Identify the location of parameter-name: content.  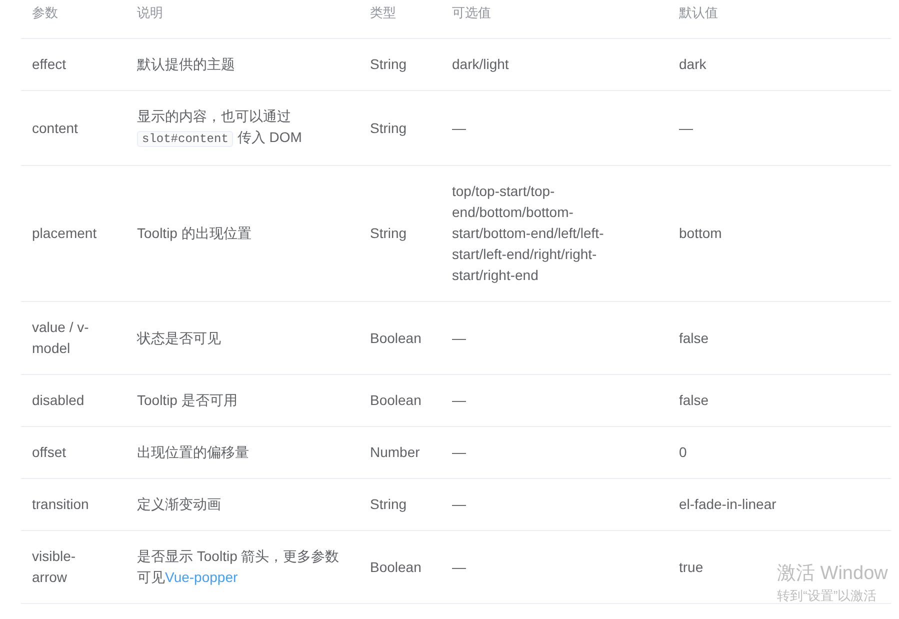
(55, 128).